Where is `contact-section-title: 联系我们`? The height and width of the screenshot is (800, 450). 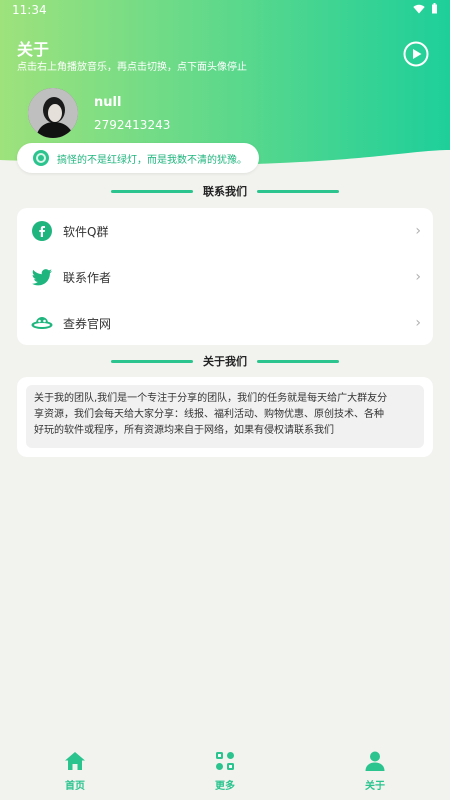
contact-section-title: 联系我们 is located at coordinates (225, 191).